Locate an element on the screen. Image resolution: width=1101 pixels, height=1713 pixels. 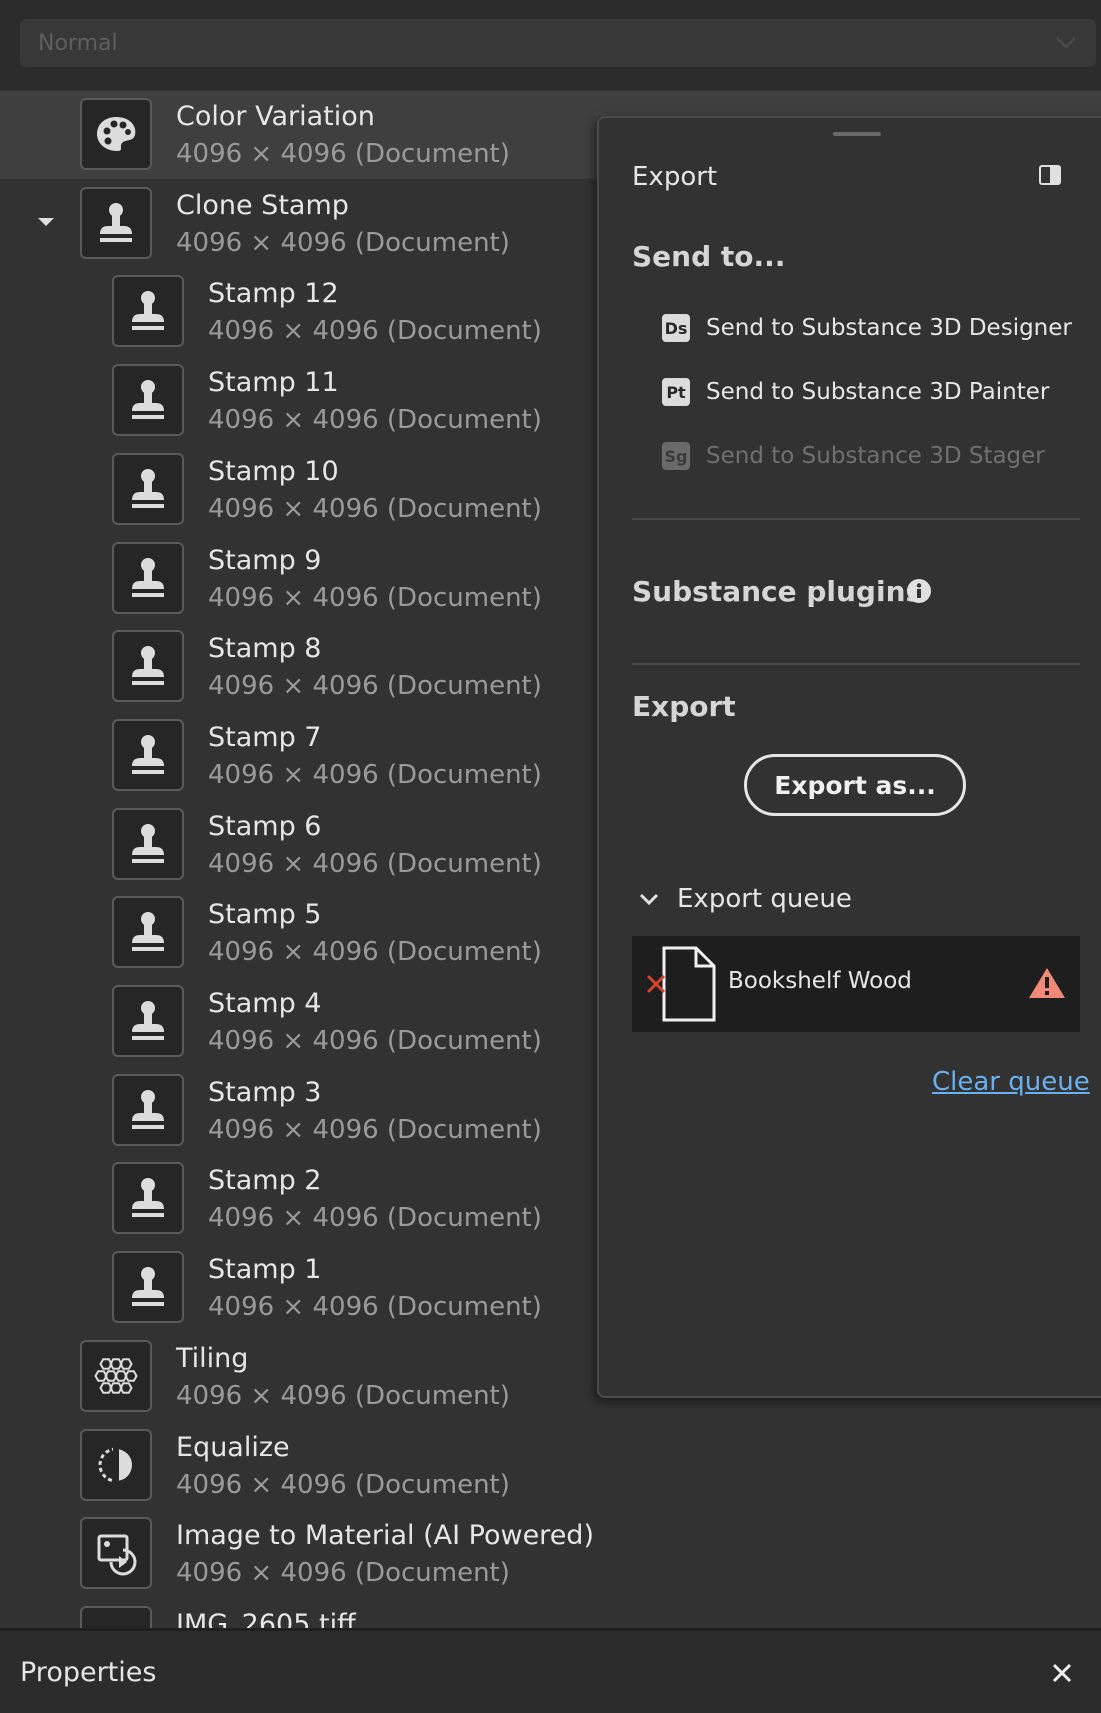
layer-name: Stamp 6 is located at coordinates (265, 826).